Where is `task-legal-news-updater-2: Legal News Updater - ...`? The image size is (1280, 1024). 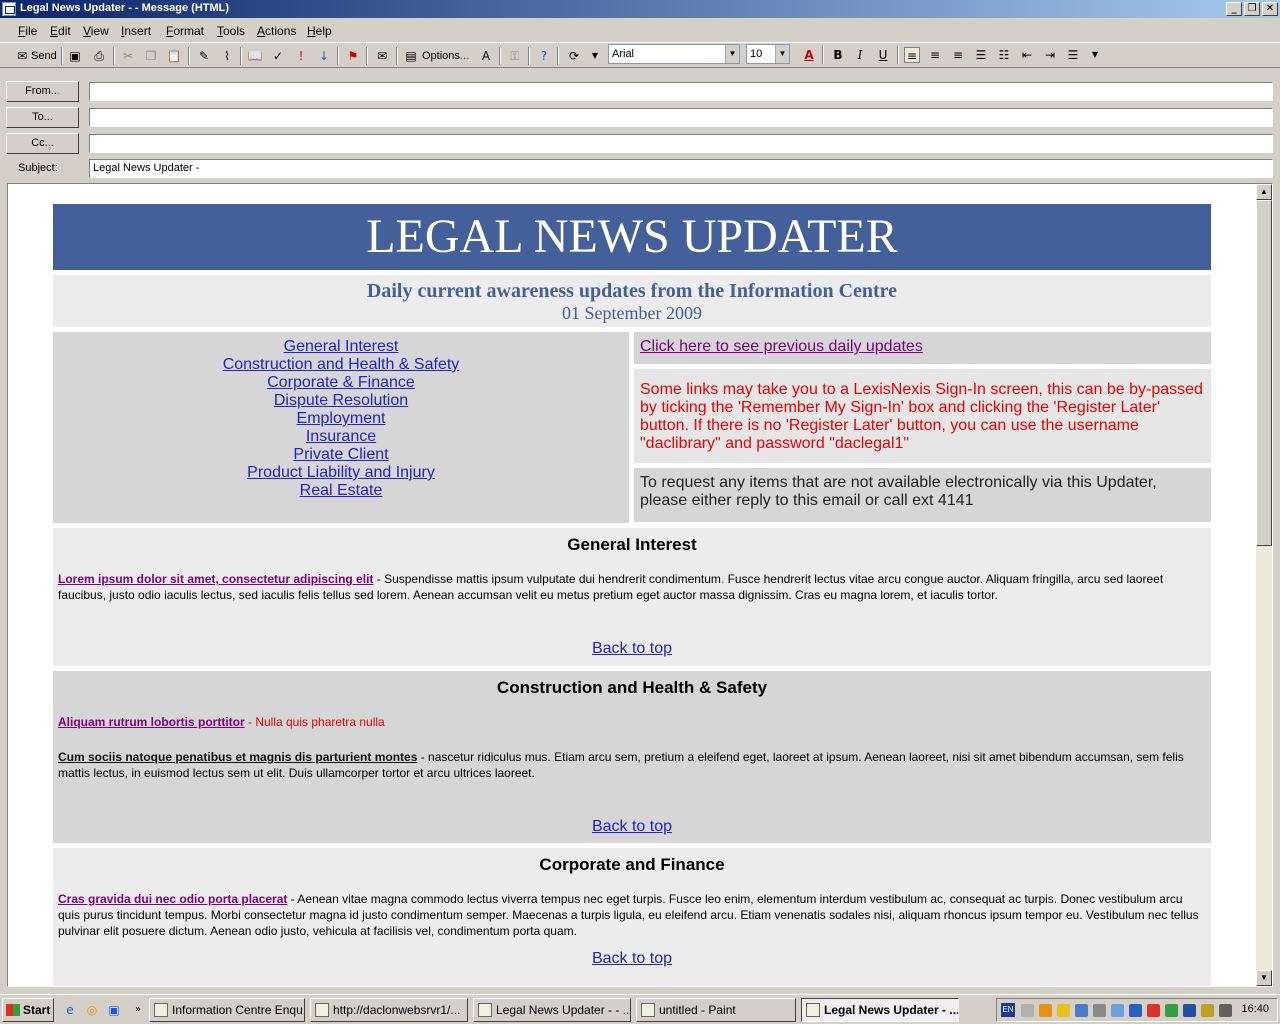
task-legal-news-updater-2: Legal News Updater - ... is located at coordinates (880, 1010).